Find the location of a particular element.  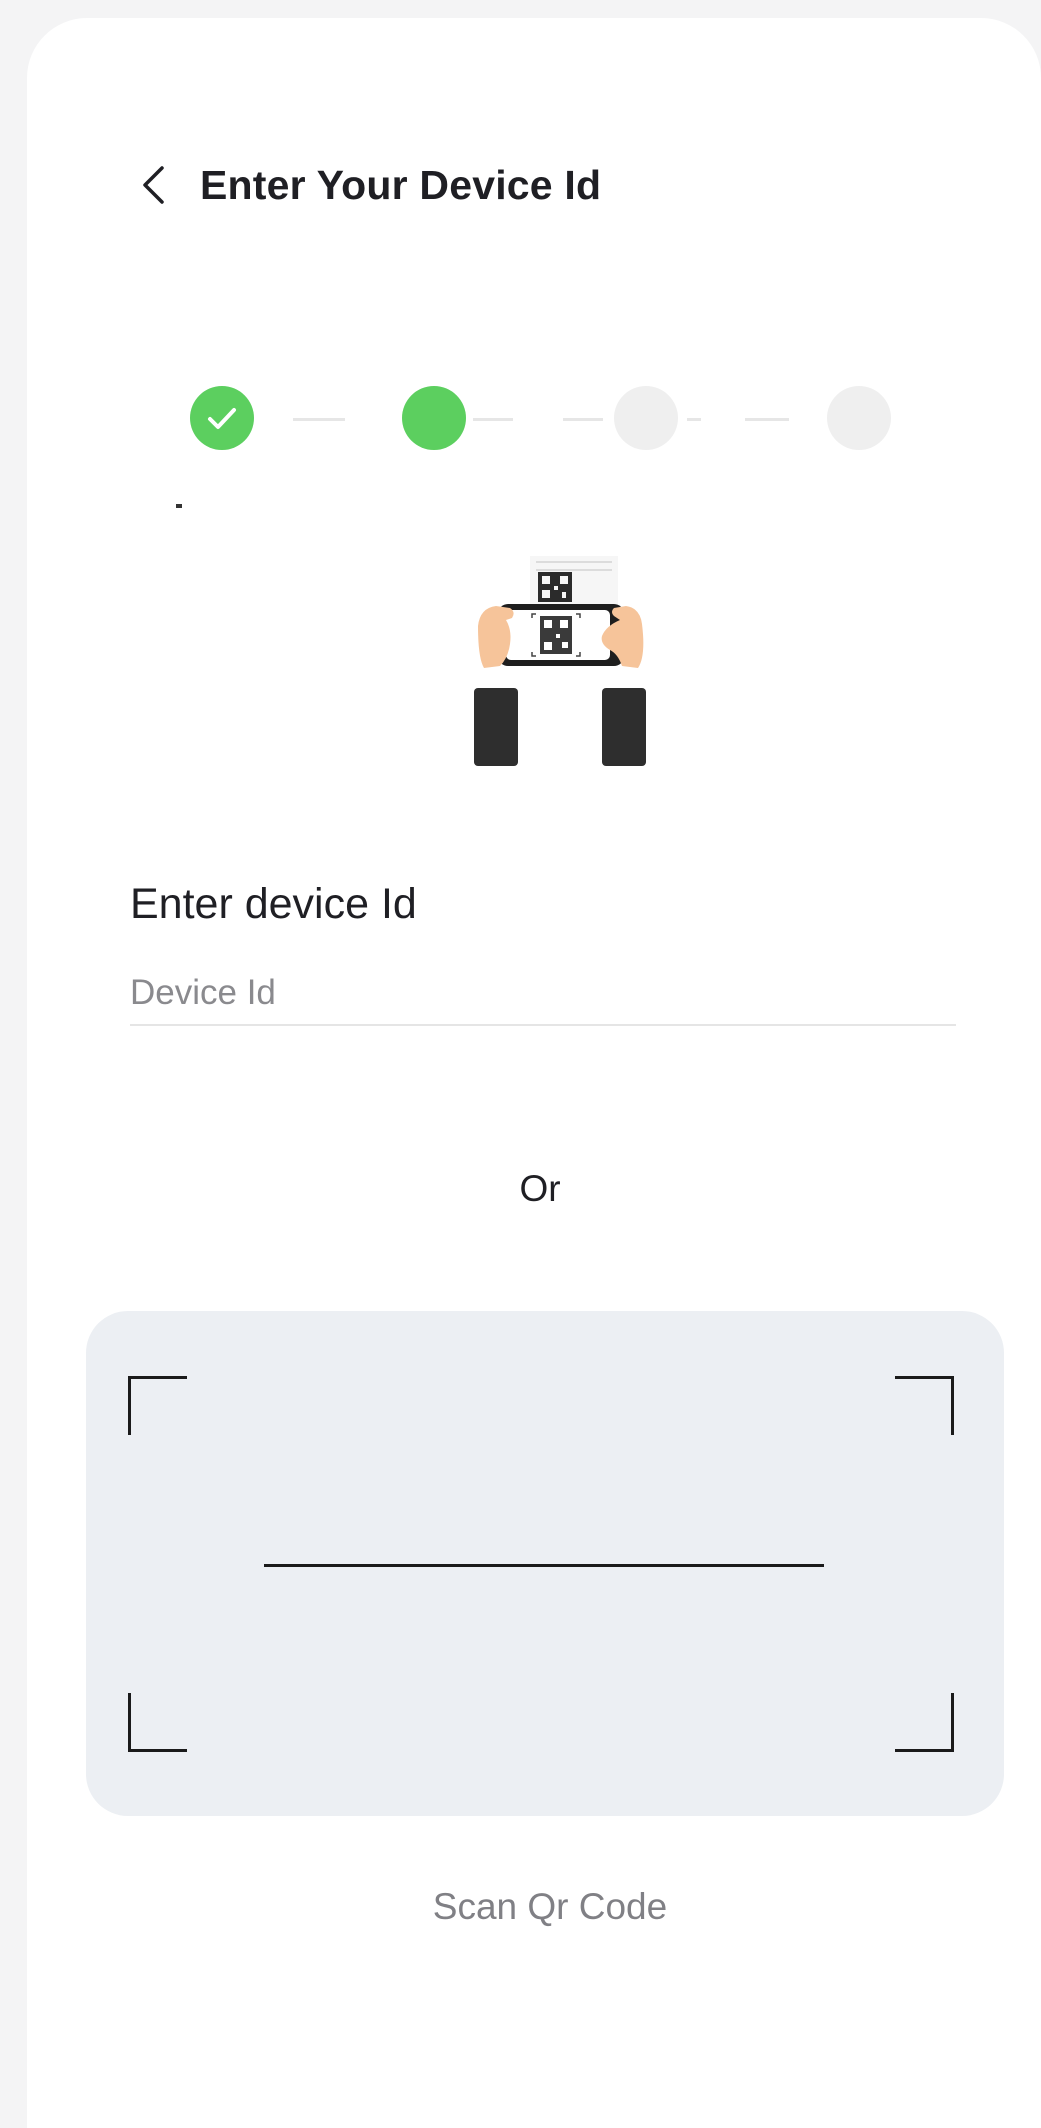

device-id-label: Enter device Id is located at coordinates (273, 904).